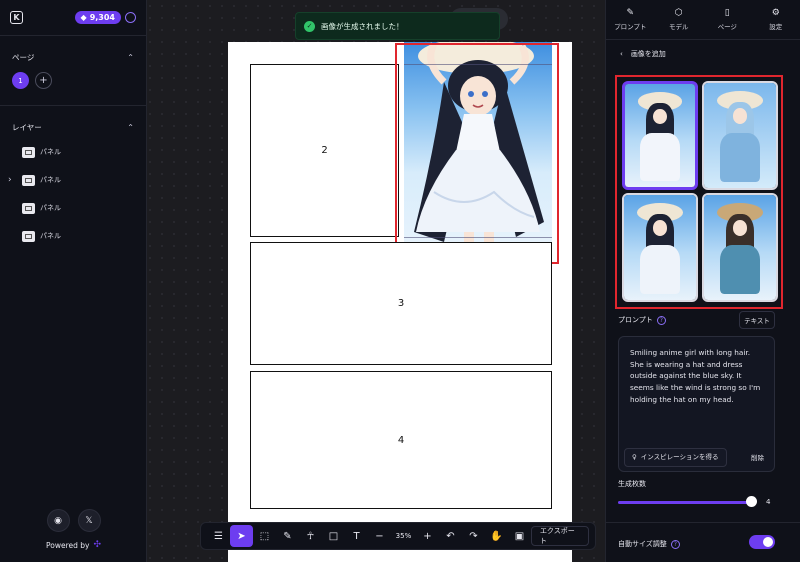  I want to click on export-button: エクスポート, so click(559, 536).